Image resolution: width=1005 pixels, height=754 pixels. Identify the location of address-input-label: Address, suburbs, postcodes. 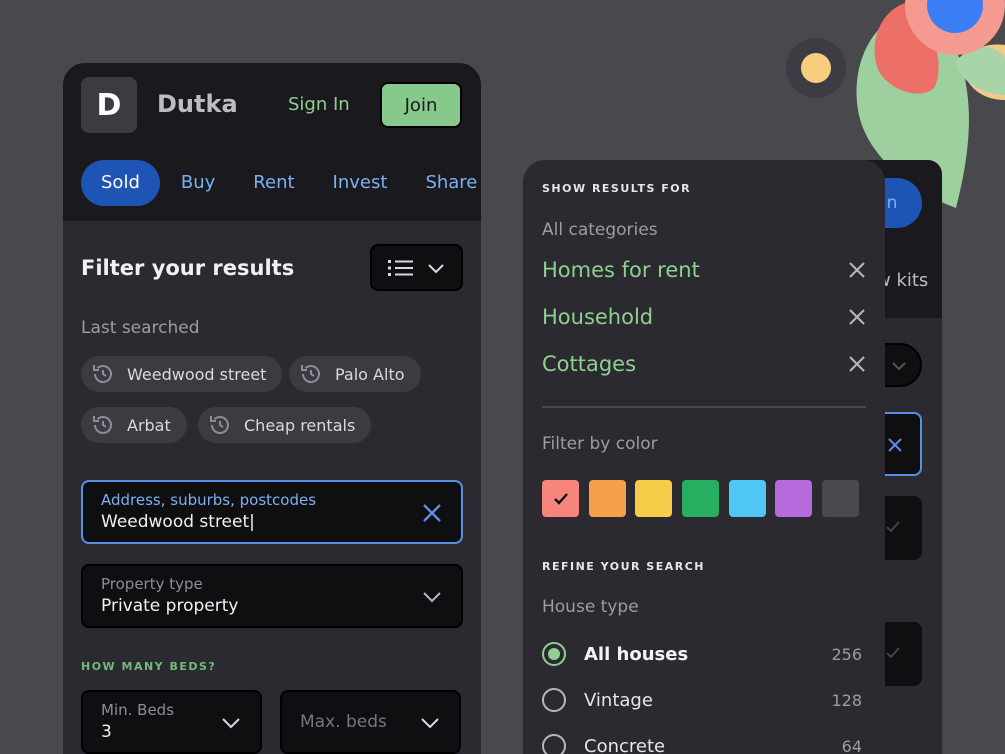
(209, 500).